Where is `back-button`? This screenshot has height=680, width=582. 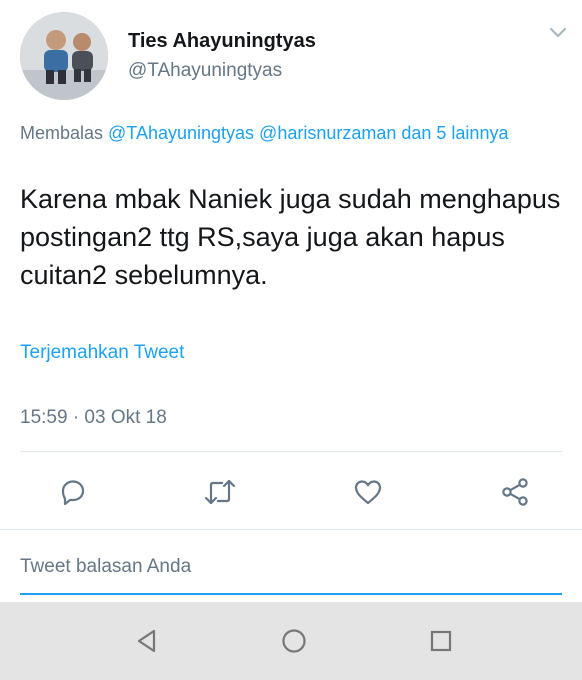 back-button is located at coordinates (147, 641).